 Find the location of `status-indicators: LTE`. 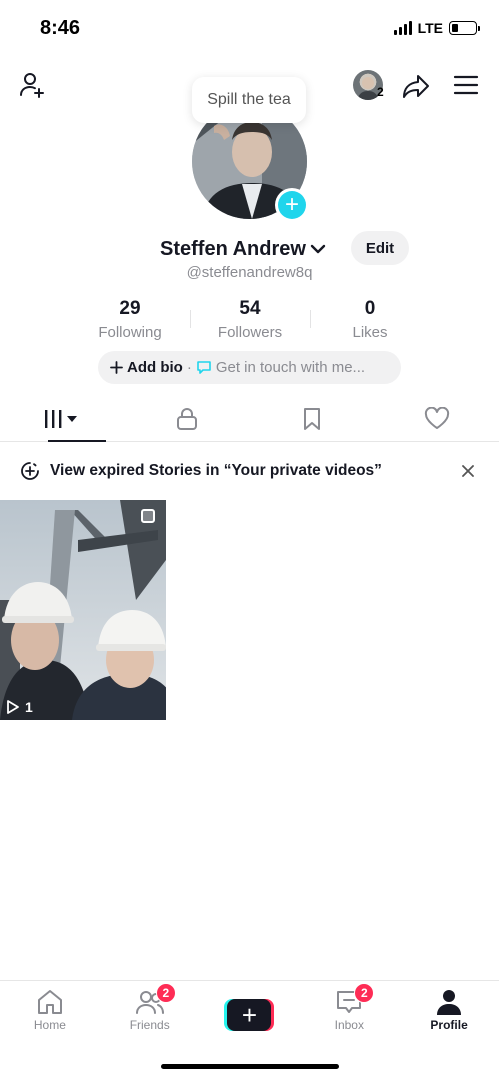

status-indicators: LTE is located at coordinates (436, 28).